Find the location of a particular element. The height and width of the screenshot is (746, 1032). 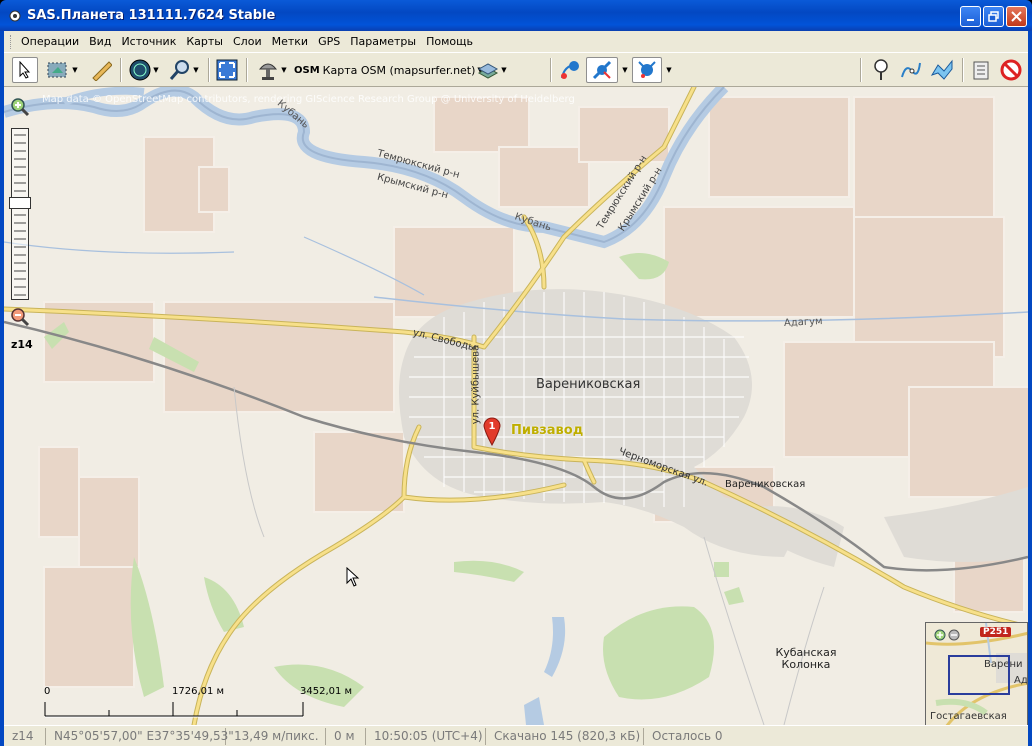

zoom-out-icon is located at coordinates (20, 317).